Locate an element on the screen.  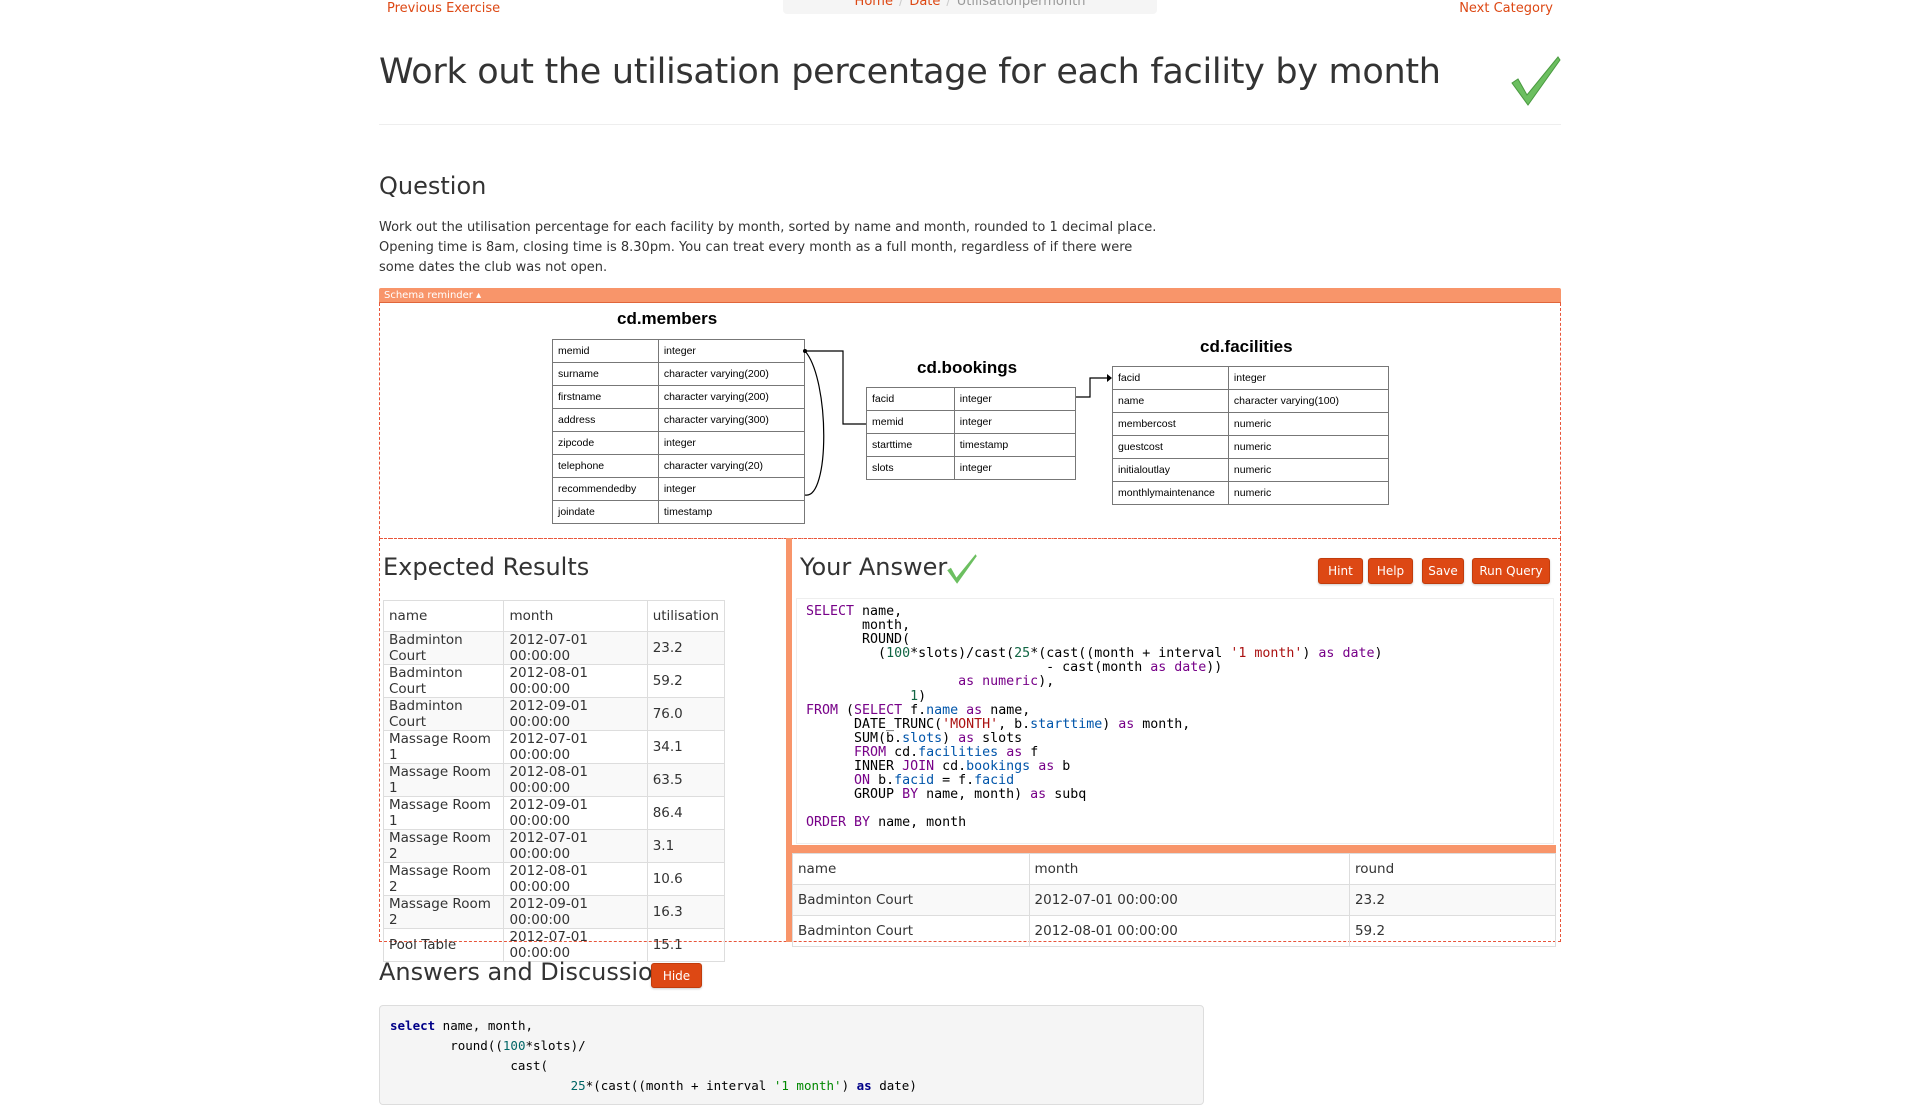
table-cell: Pool Table is located at coordinates (443, 945).